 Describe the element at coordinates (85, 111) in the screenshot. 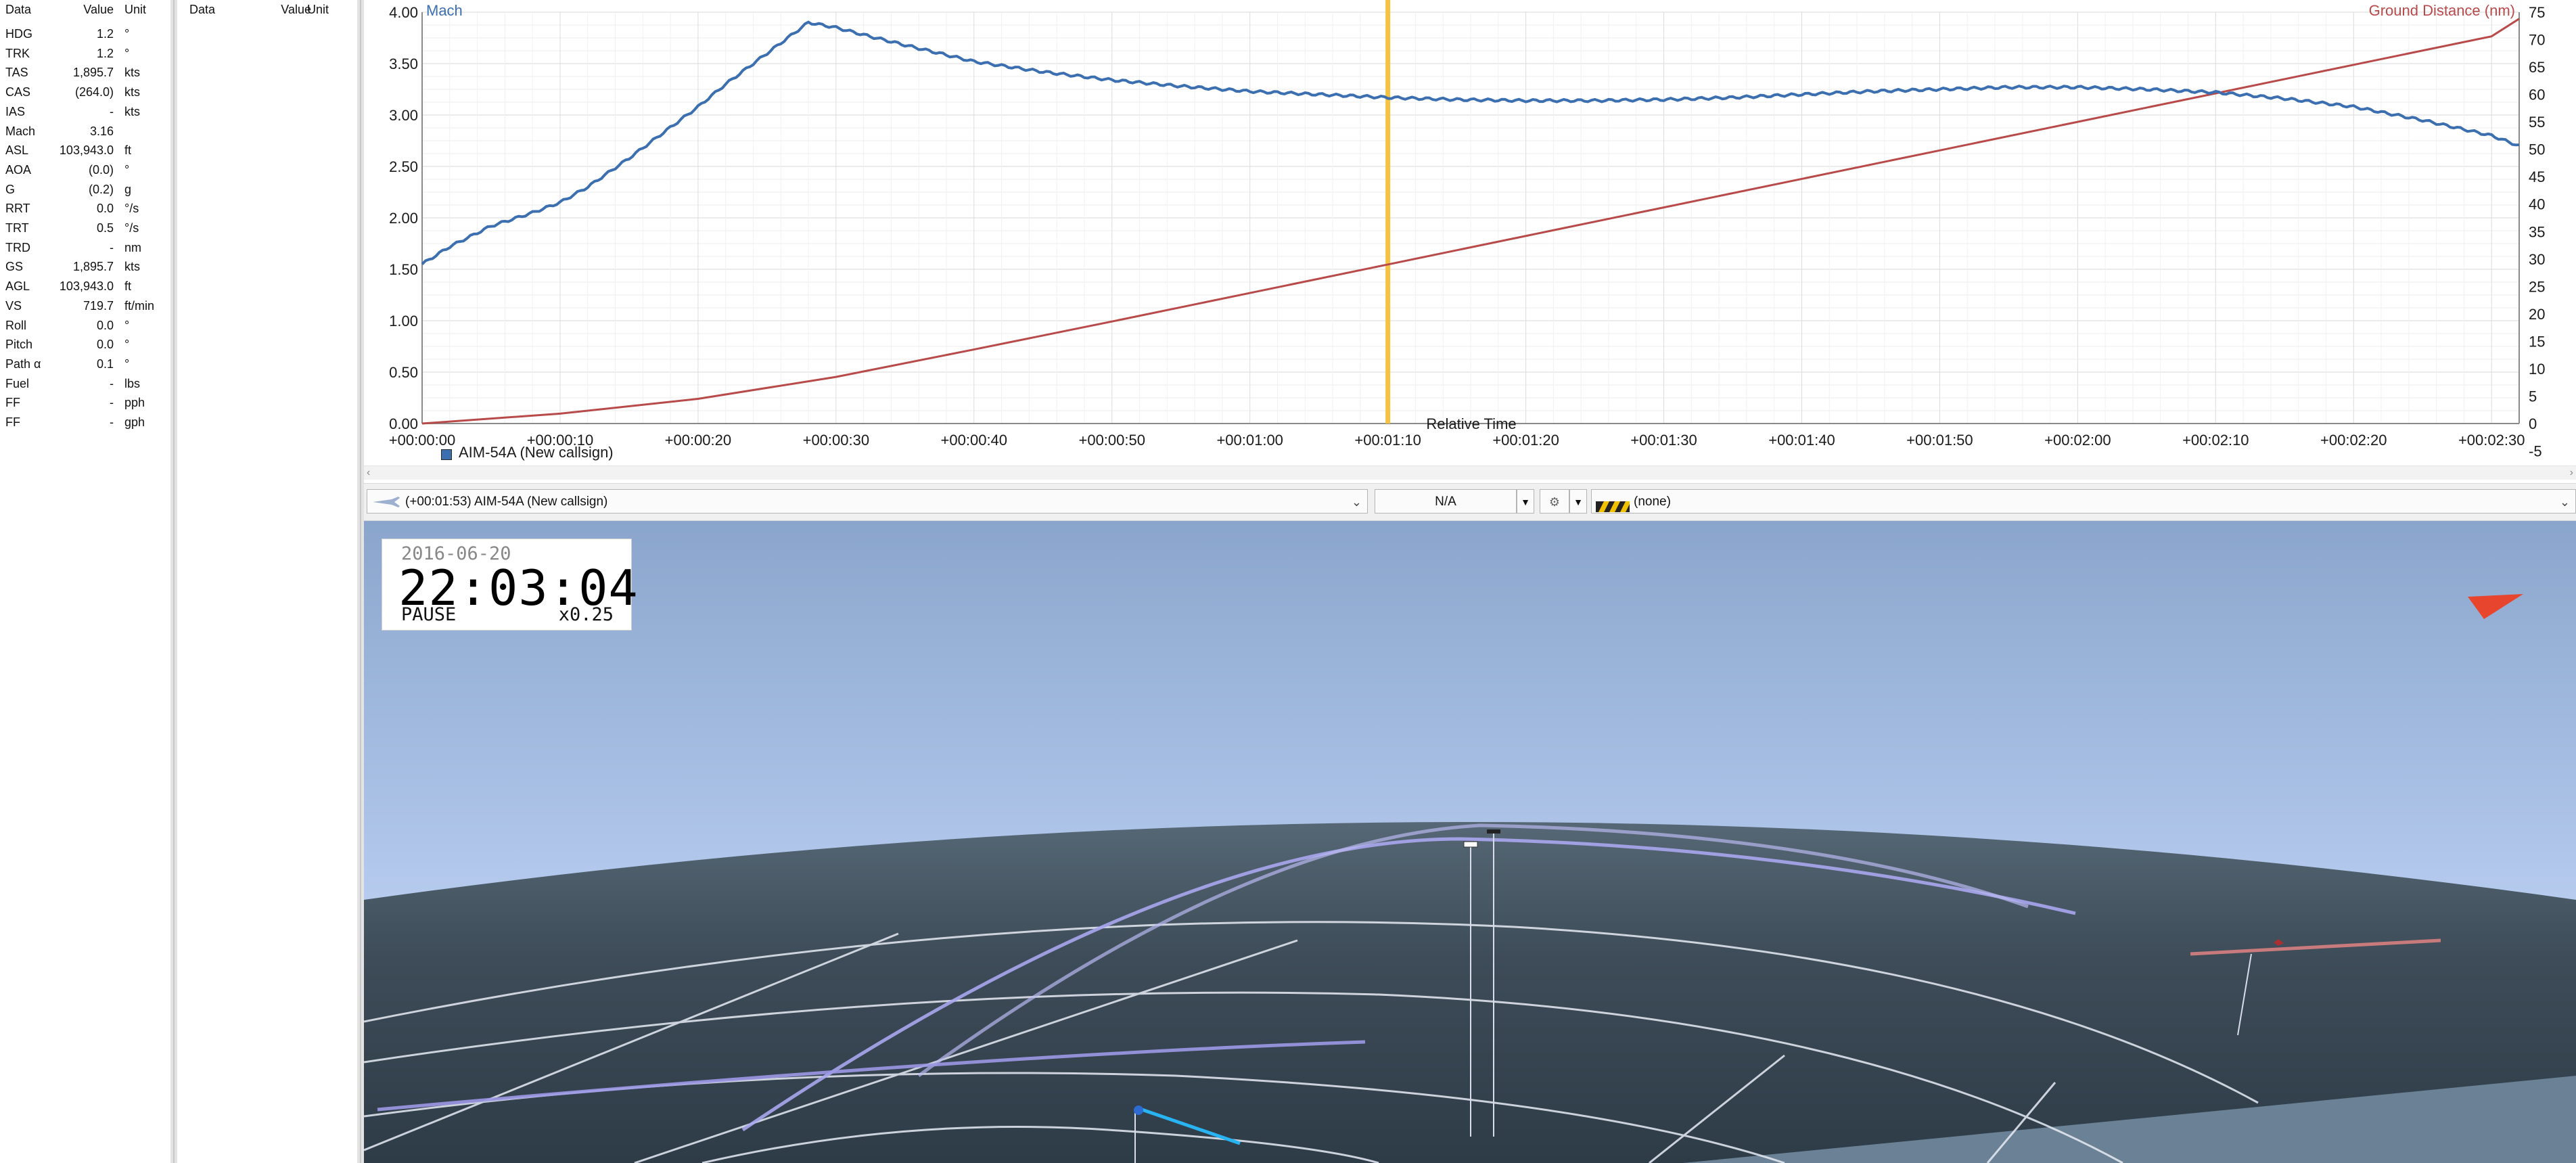

I see `table-row: IAS - kts` at that location.